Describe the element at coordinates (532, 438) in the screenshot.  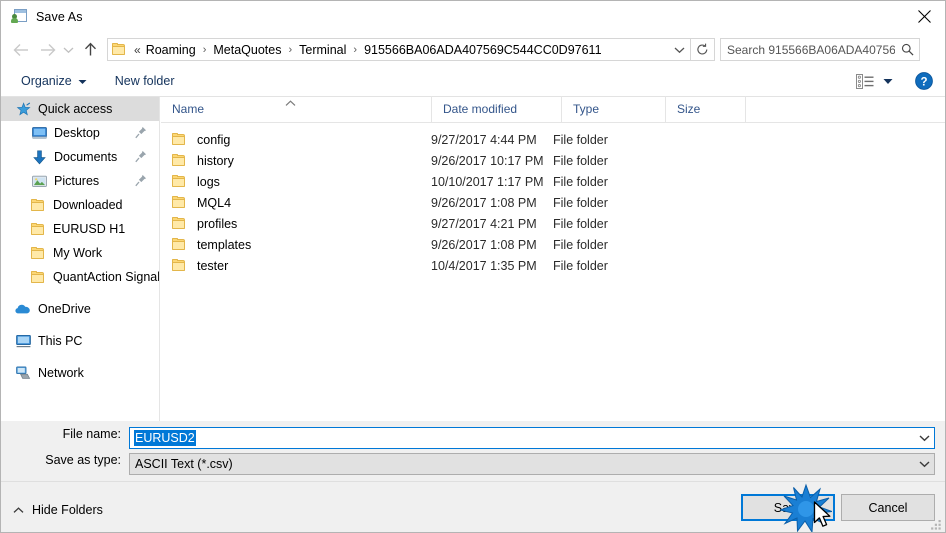
I see `file-name-input: EURUSD2` at that location.